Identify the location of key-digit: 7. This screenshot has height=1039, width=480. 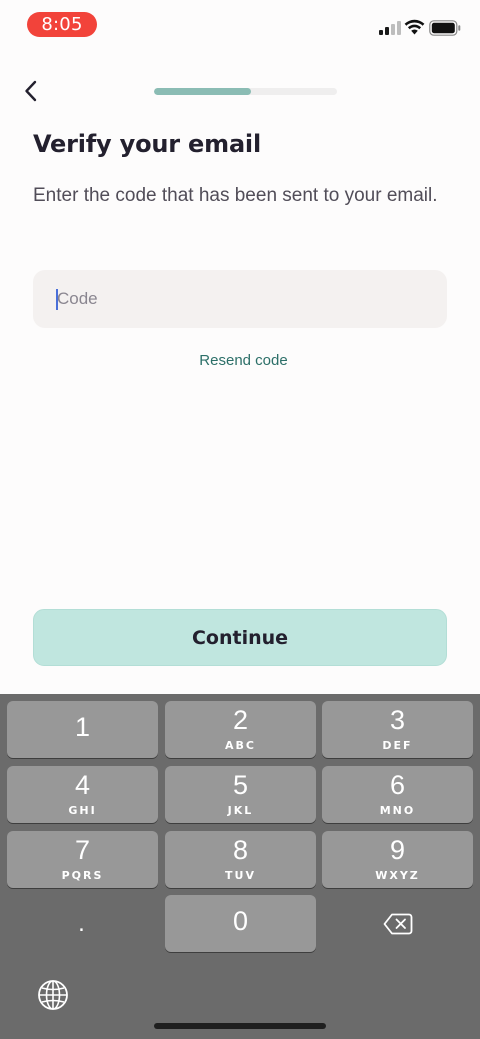
(82, 850).